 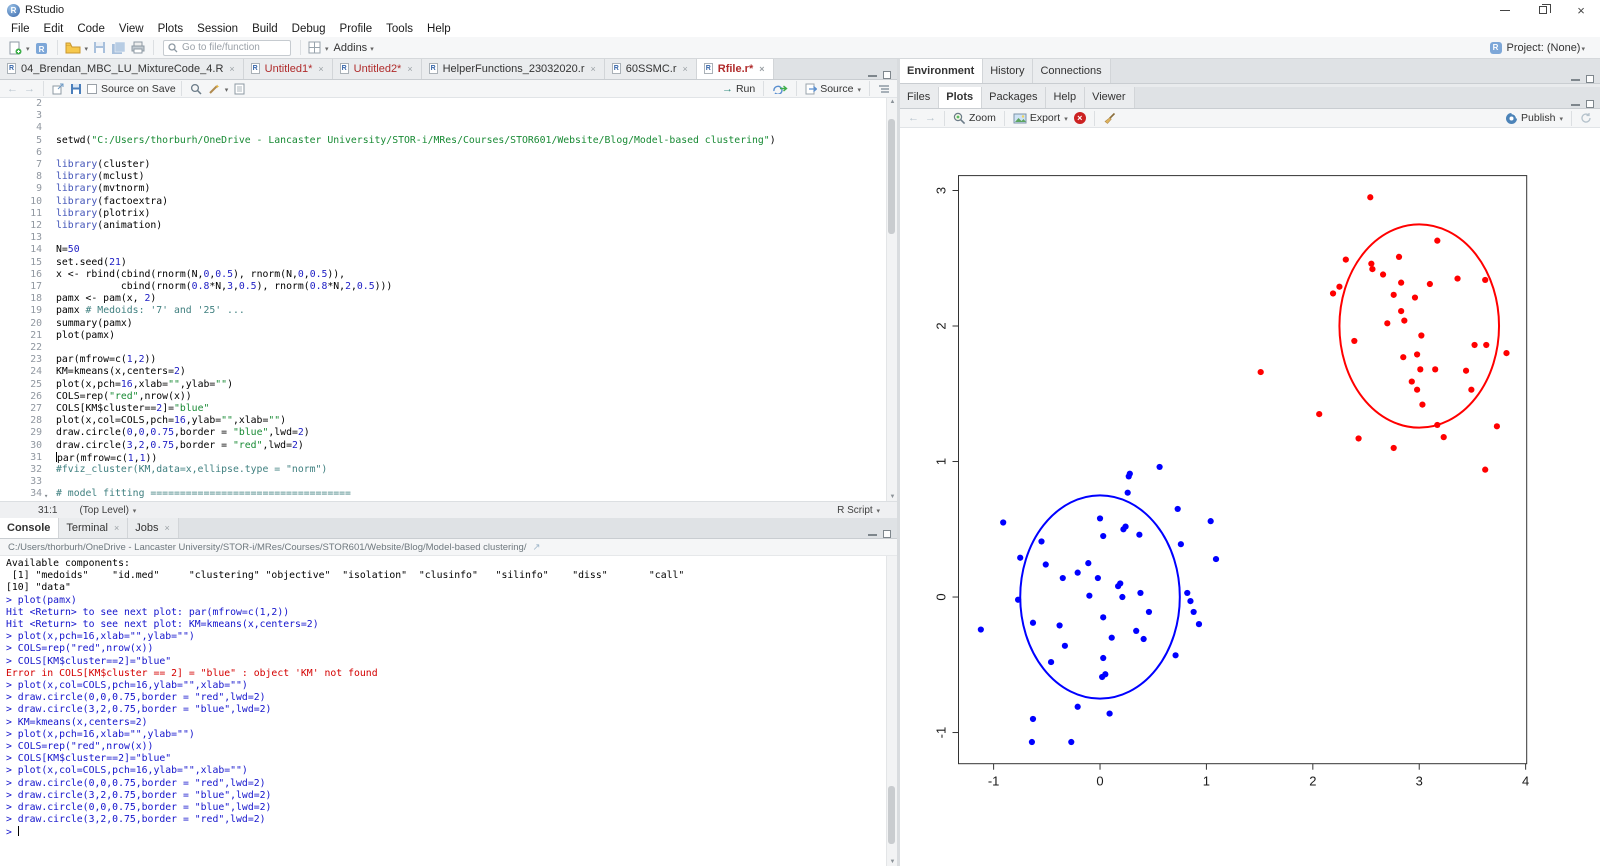 What do you see at coordinates (1003, 522) in the screenshot?
I see `data-point-kmeans-cluster-blue` at bounding box center [1003, 522].